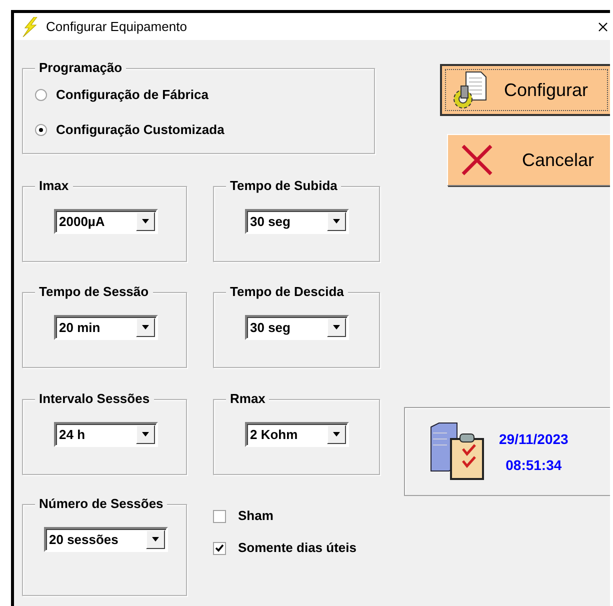 This screenshot has width=613, height=606. I want to click on radio-label: Configuração de Fábrica, so click(132, 95).